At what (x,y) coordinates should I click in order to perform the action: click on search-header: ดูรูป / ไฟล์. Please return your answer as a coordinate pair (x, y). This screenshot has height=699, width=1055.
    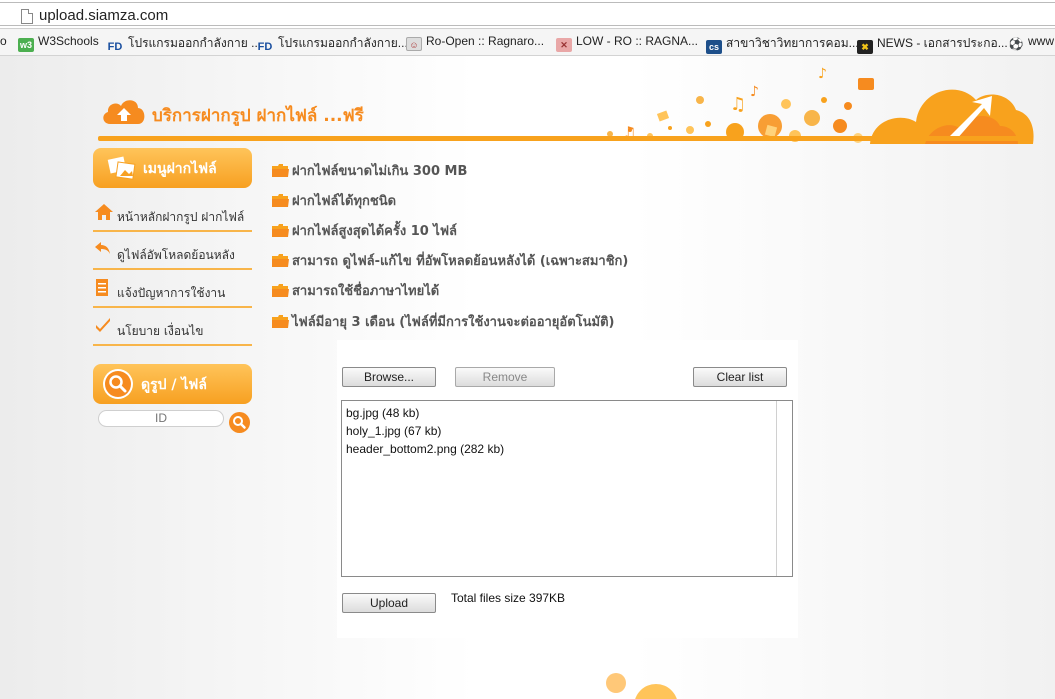
    Looking at the image, I should click on (172, 384).